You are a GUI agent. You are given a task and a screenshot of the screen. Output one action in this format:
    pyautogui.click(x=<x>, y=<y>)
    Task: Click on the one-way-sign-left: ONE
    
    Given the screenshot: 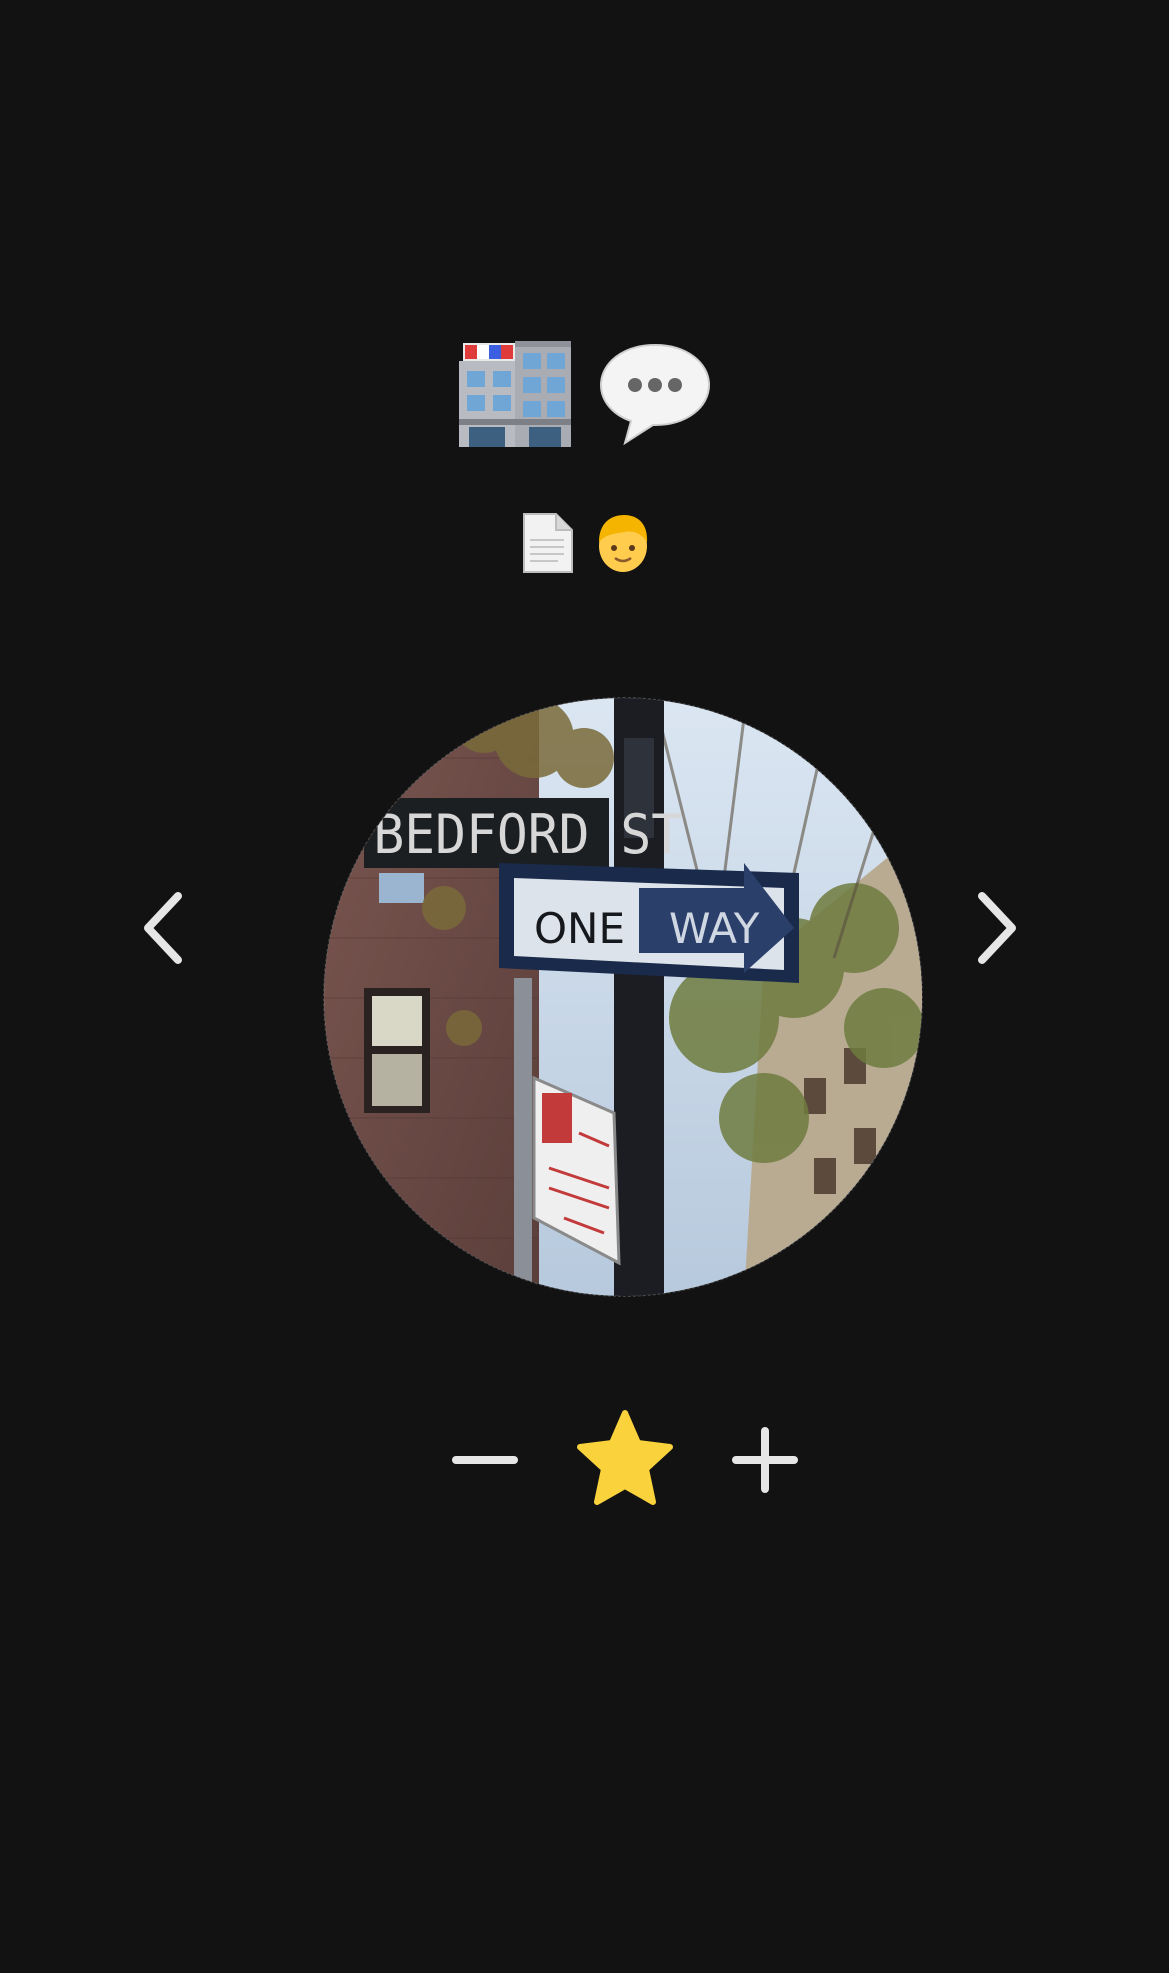 What is the action you would take?
    pyautogui.click(x=579, y=928)
    